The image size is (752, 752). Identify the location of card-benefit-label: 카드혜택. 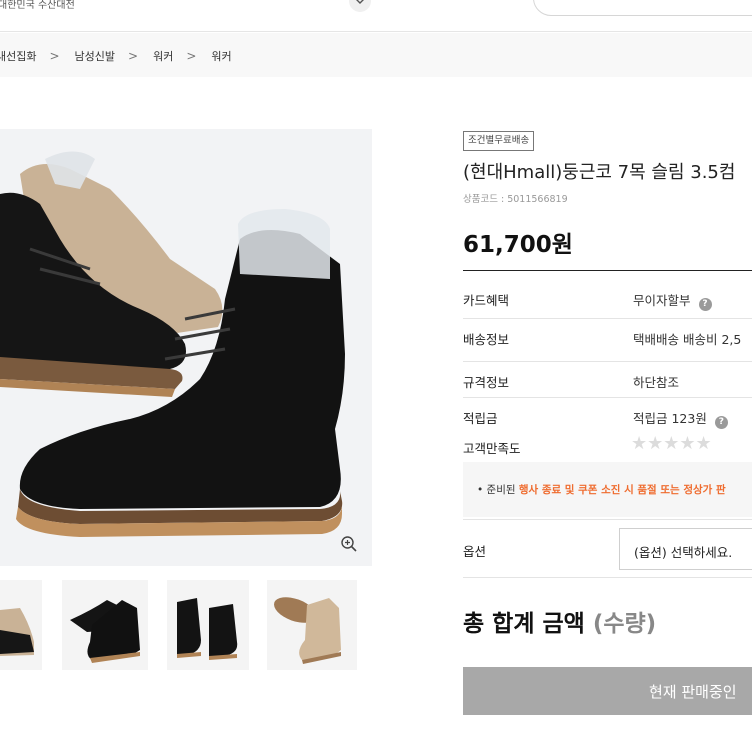
(486, 300).